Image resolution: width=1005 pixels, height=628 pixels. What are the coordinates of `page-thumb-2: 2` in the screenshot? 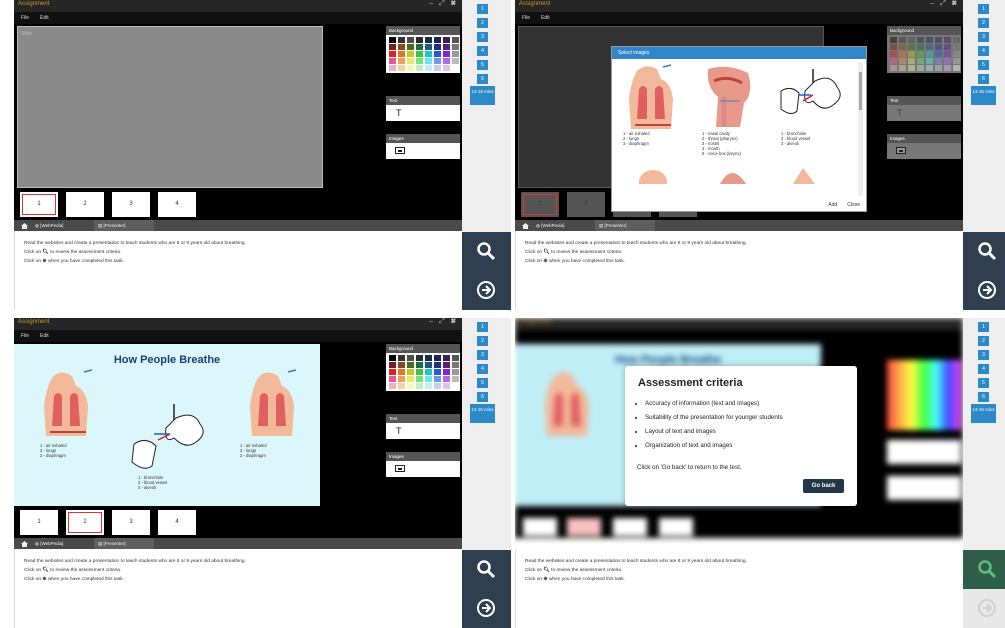 It's located at (85, 204).